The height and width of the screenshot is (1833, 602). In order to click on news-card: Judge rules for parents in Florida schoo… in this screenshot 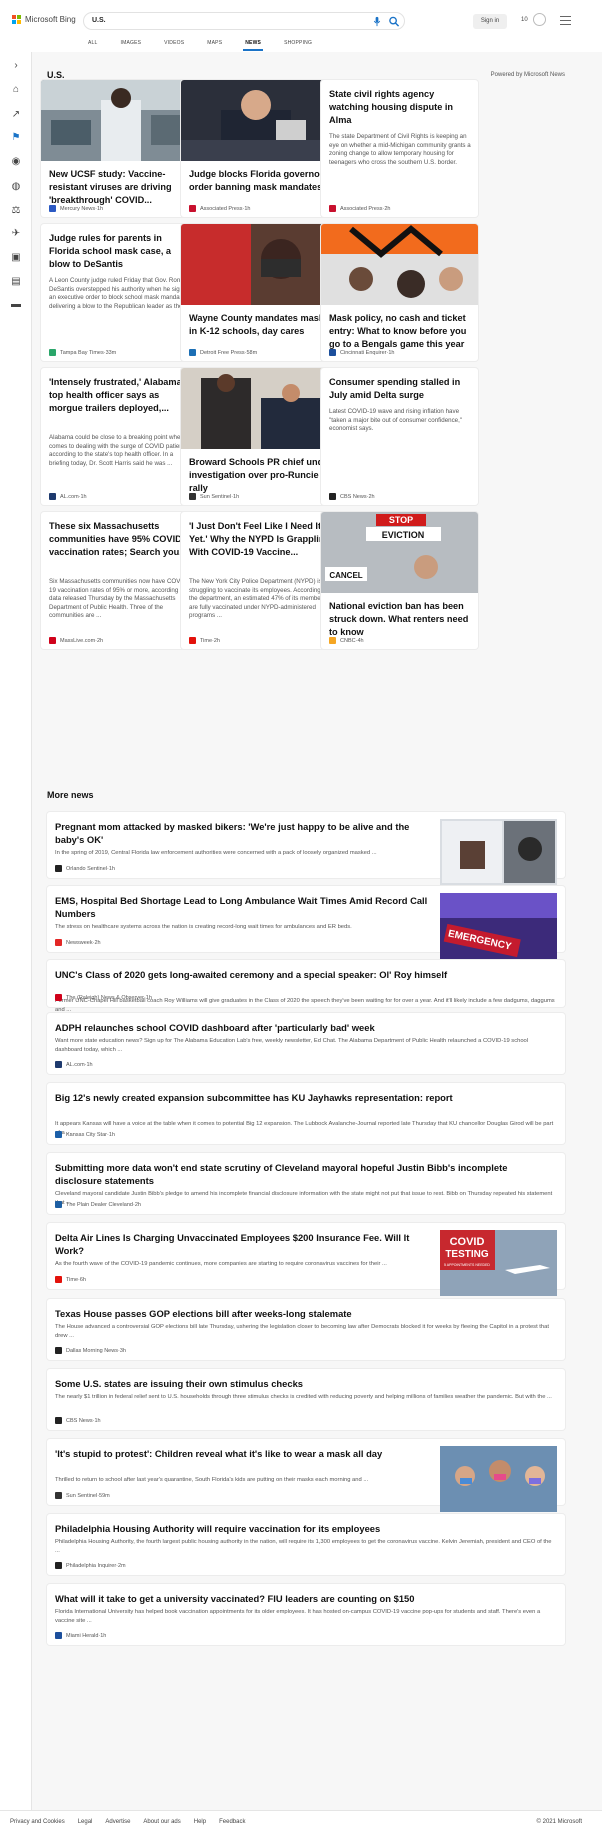, I will do `click(119, 292)`.